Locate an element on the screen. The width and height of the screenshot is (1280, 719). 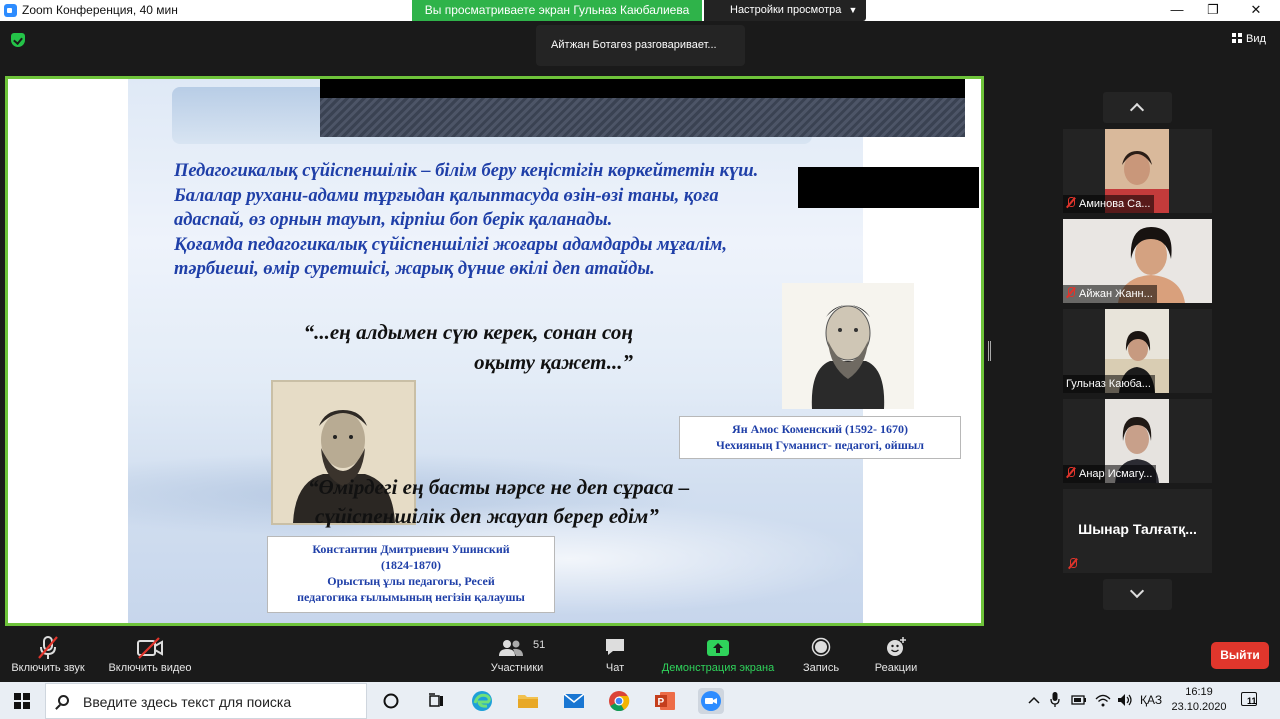
search-icon is located at coordinates (63, 700).